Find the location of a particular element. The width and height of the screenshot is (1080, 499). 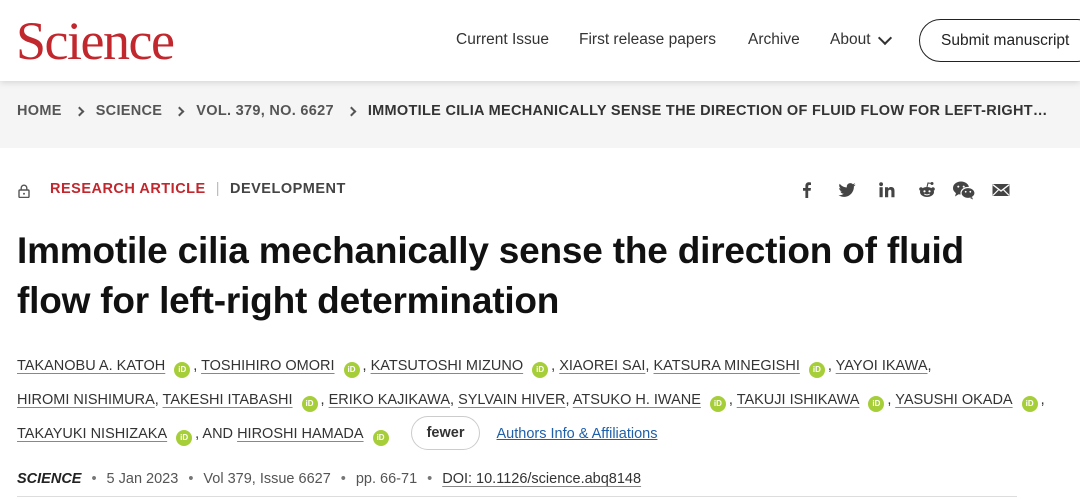

citation-journal: SCIENCE is located at coordinates (49, 479).